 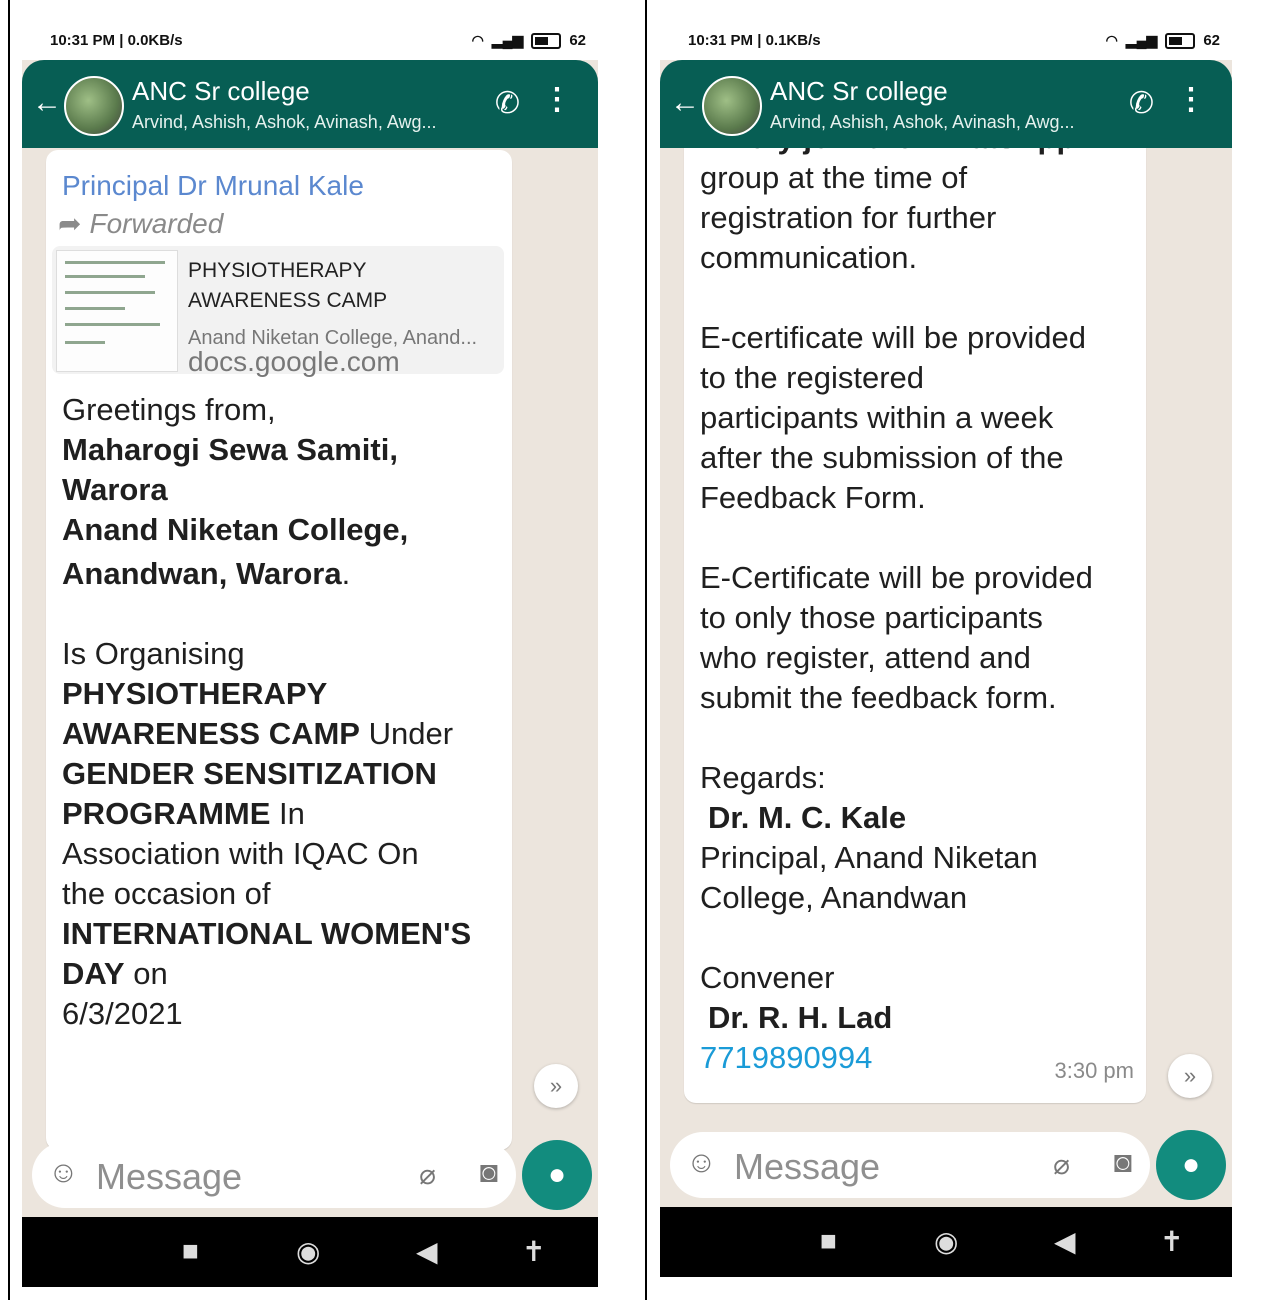 What do you see at coordinates (1094, 1070) in the screenshot?
I see `message-time: 3:30 pm` at bounding box center [1094, 1070].